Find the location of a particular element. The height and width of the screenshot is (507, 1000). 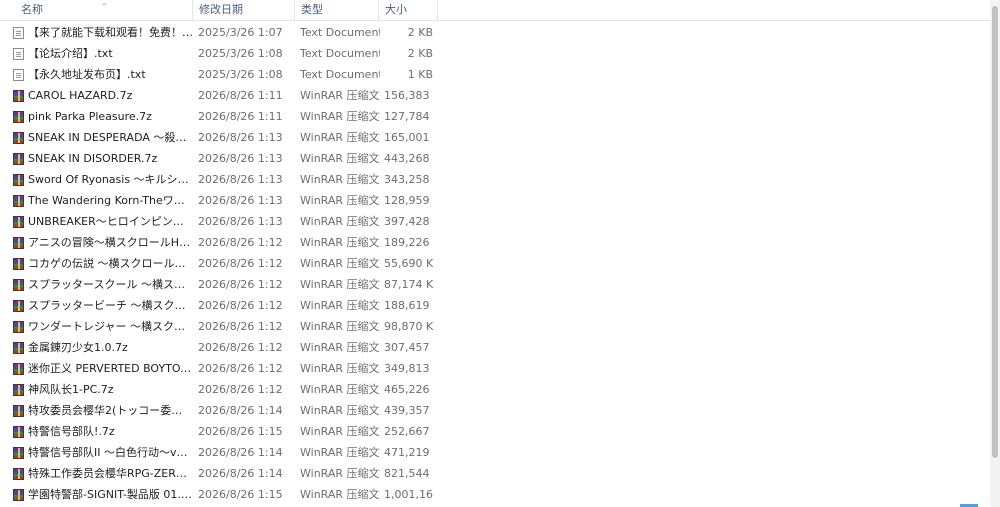

file-size: 1 KB is located at coordinates (420, 74).